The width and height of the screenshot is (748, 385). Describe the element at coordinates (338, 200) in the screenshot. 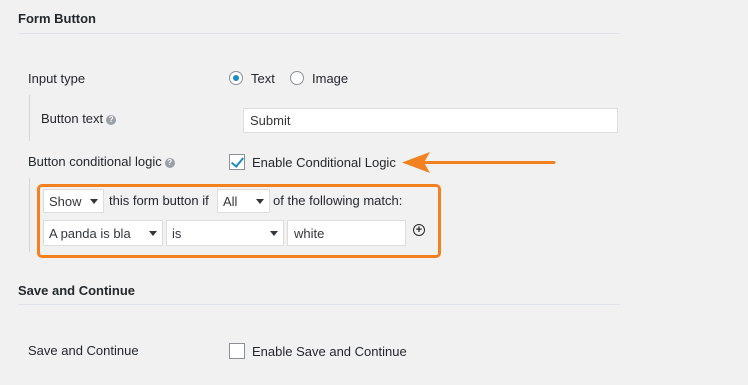

I see `rule-text-2: of the following match:` at that location.